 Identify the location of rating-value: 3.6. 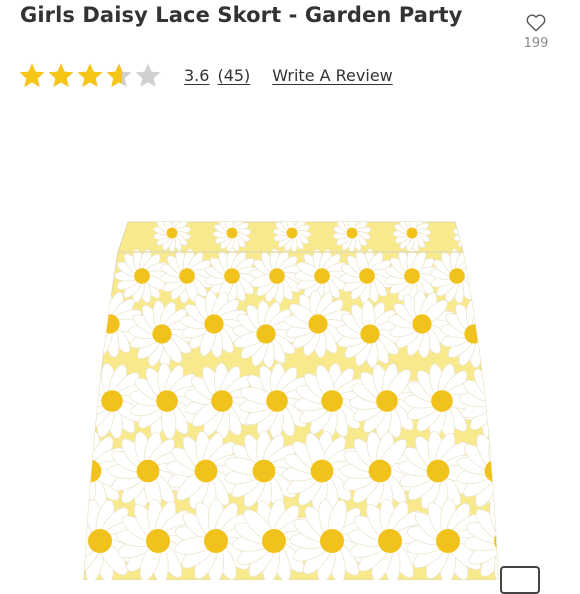
(197, 75).